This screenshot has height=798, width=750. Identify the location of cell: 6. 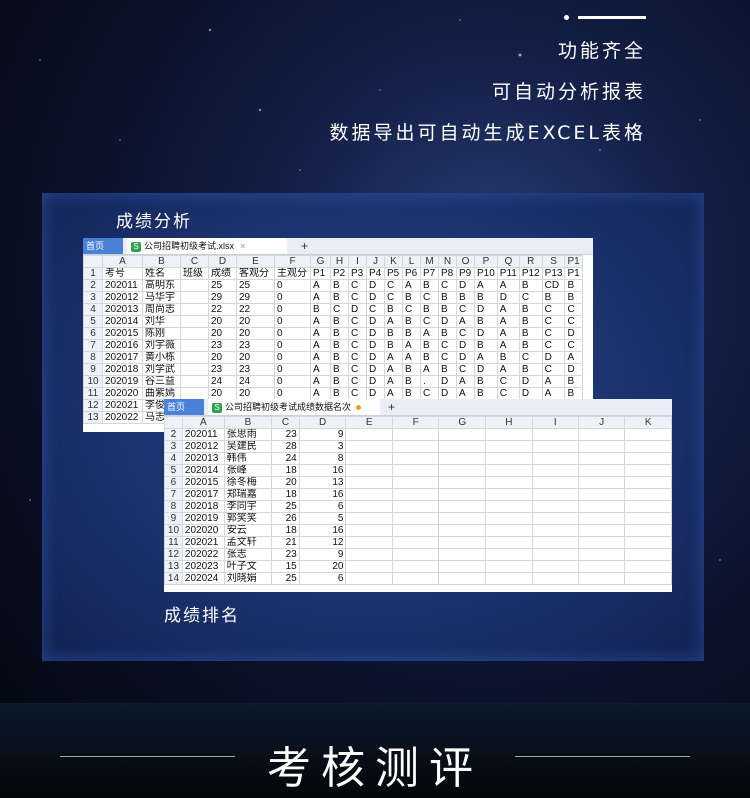
(322, 578).